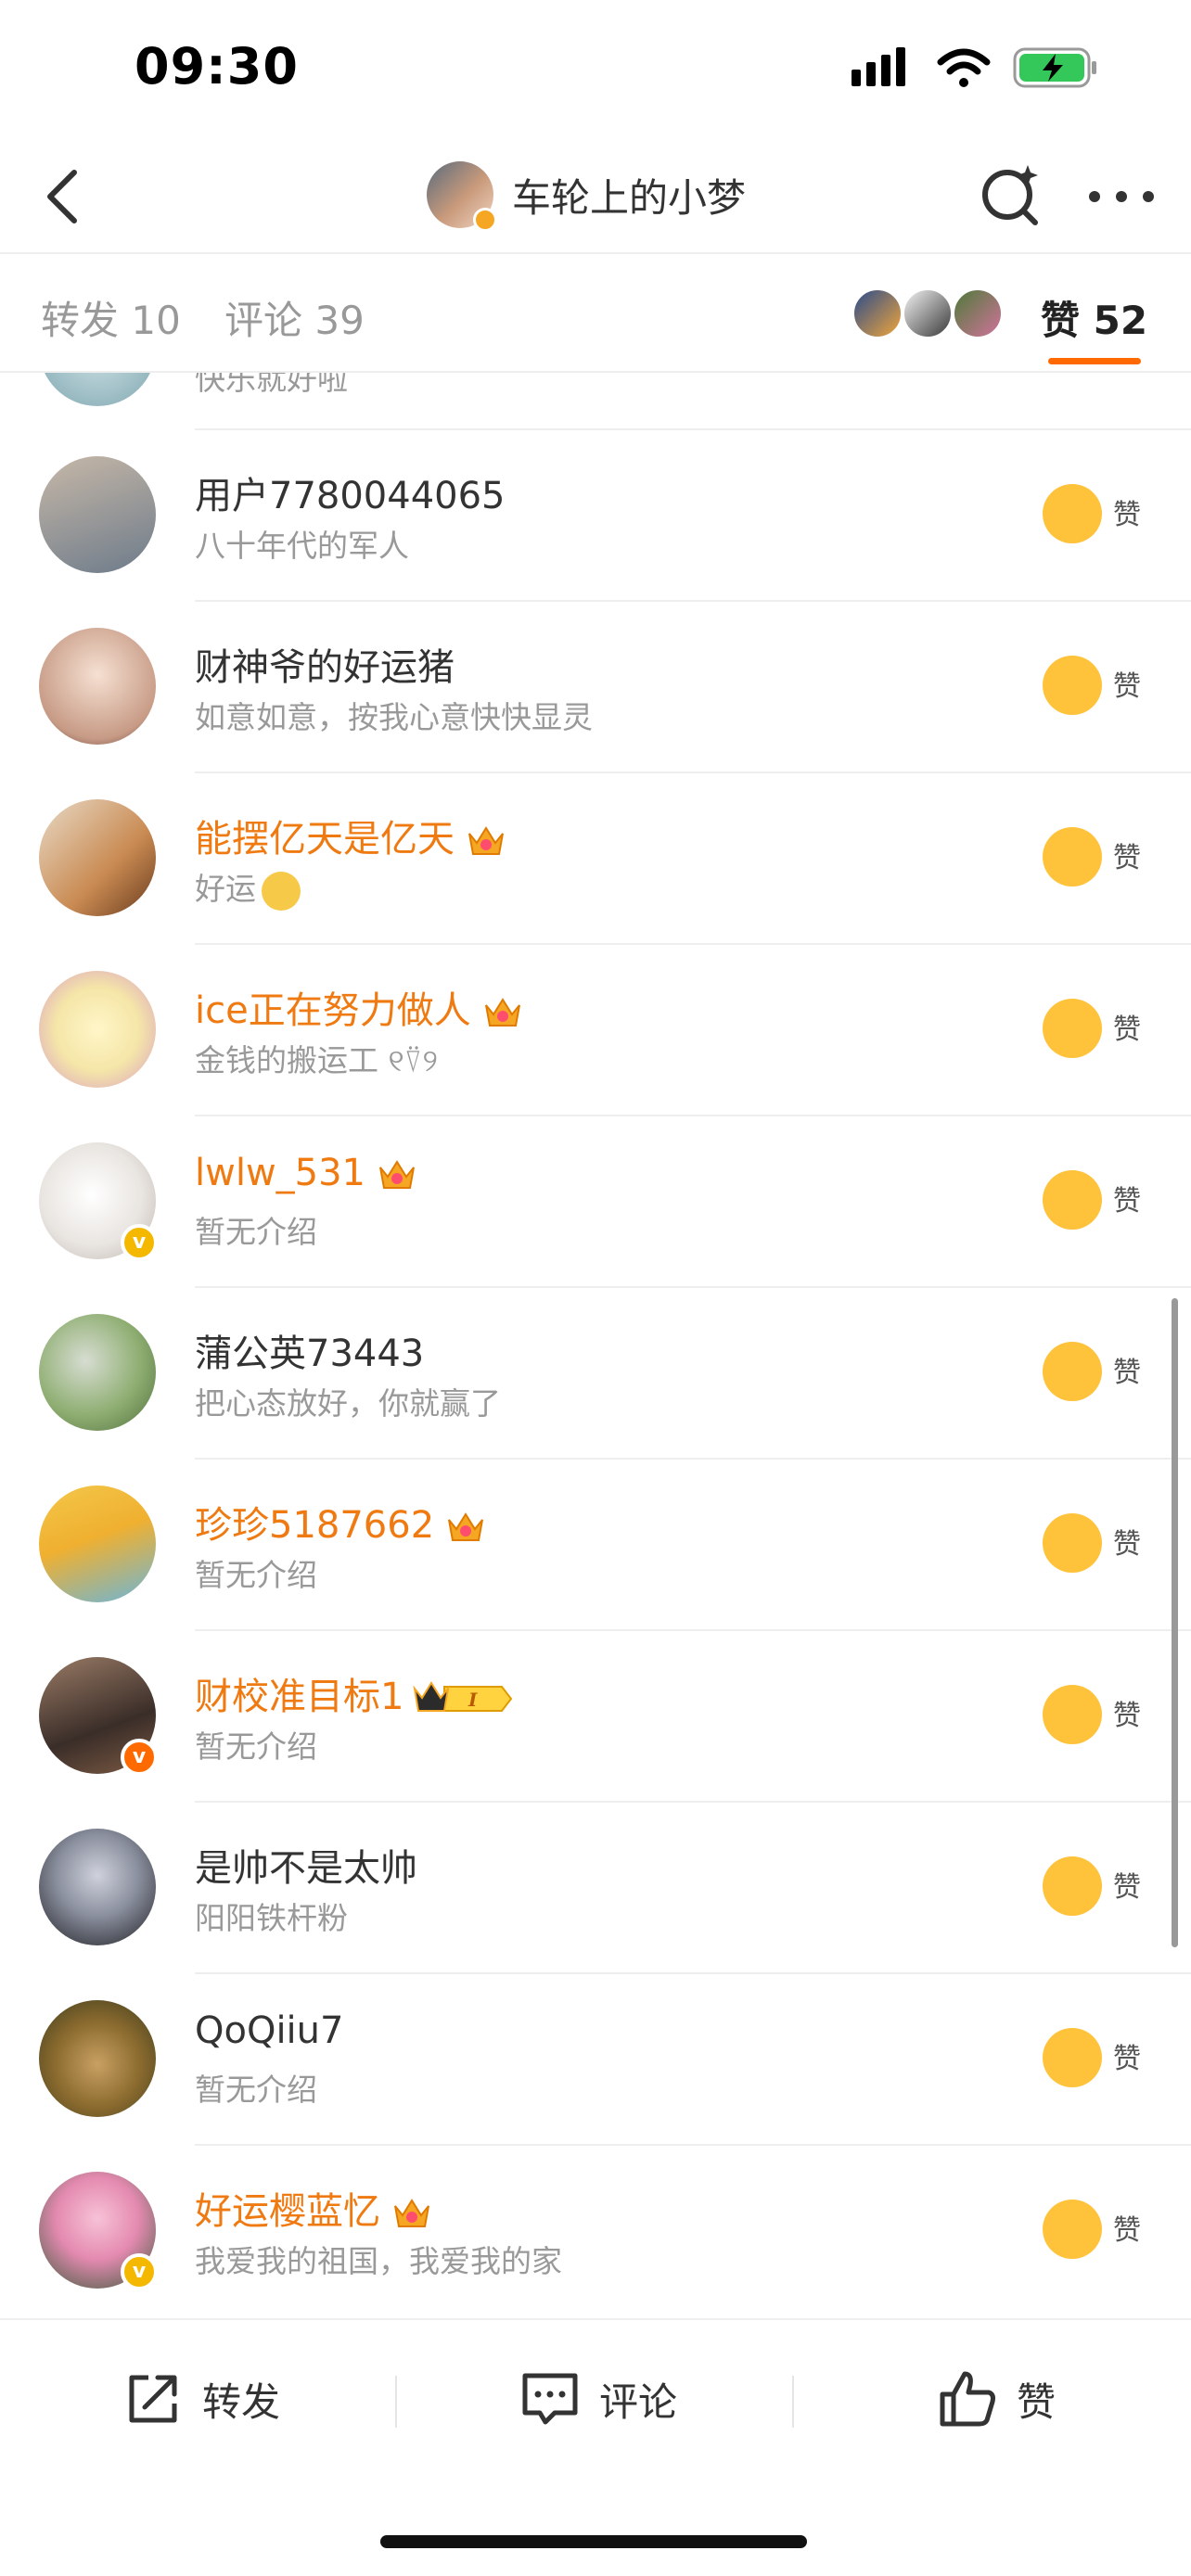  What do you see at coordinates (359, 1007) in the screenshot?
I see `user-name: ice正在努力做人` at bounding box center [359, 1007].